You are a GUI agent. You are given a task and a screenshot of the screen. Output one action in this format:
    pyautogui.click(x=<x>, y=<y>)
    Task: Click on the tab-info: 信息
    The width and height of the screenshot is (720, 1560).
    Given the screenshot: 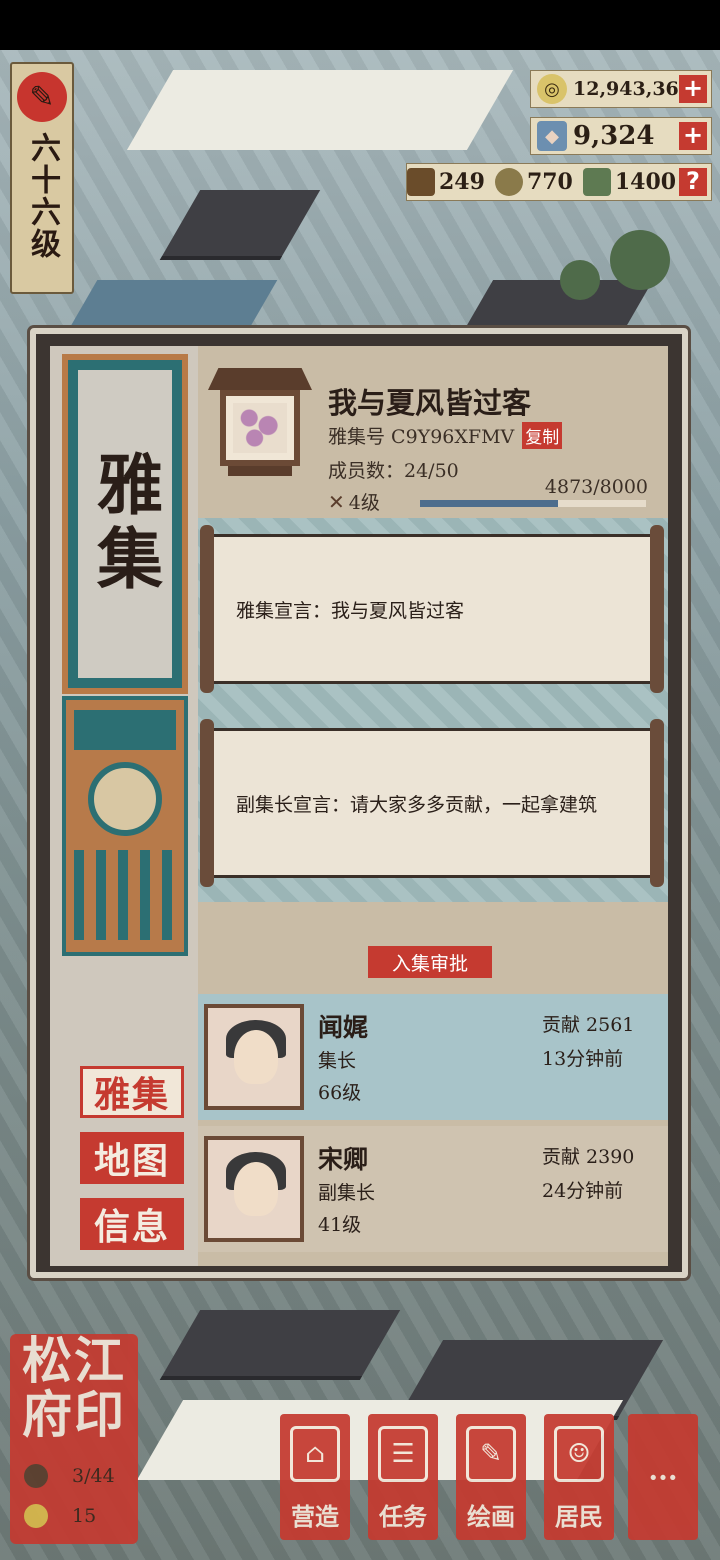 What is the action you would take?
    pyautogui.click(x=132, y=1224)
    